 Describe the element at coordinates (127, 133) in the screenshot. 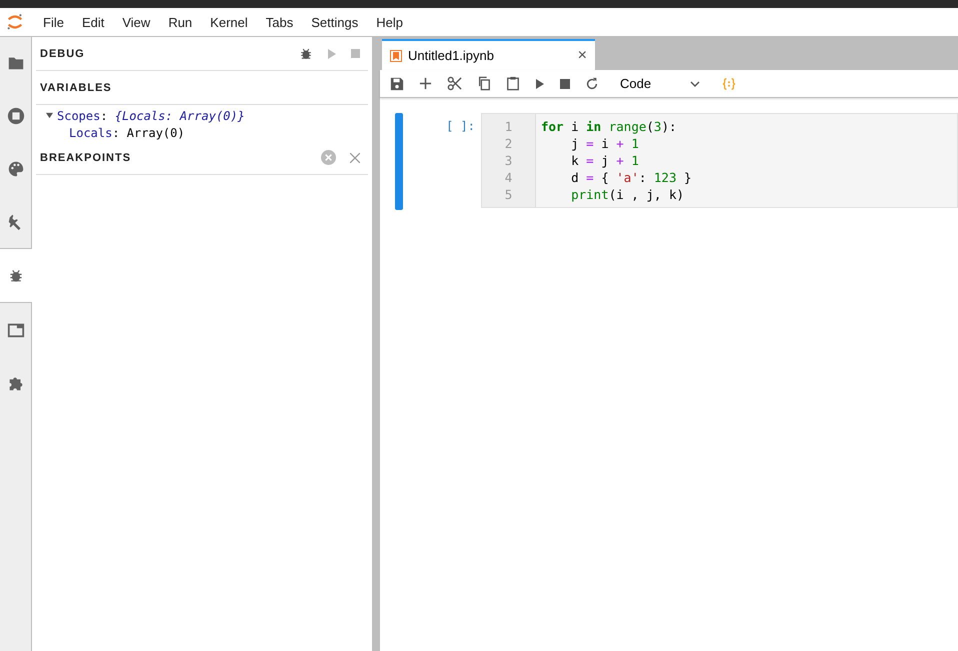

I see `variable-label: Locals: Array(0)` at that location.